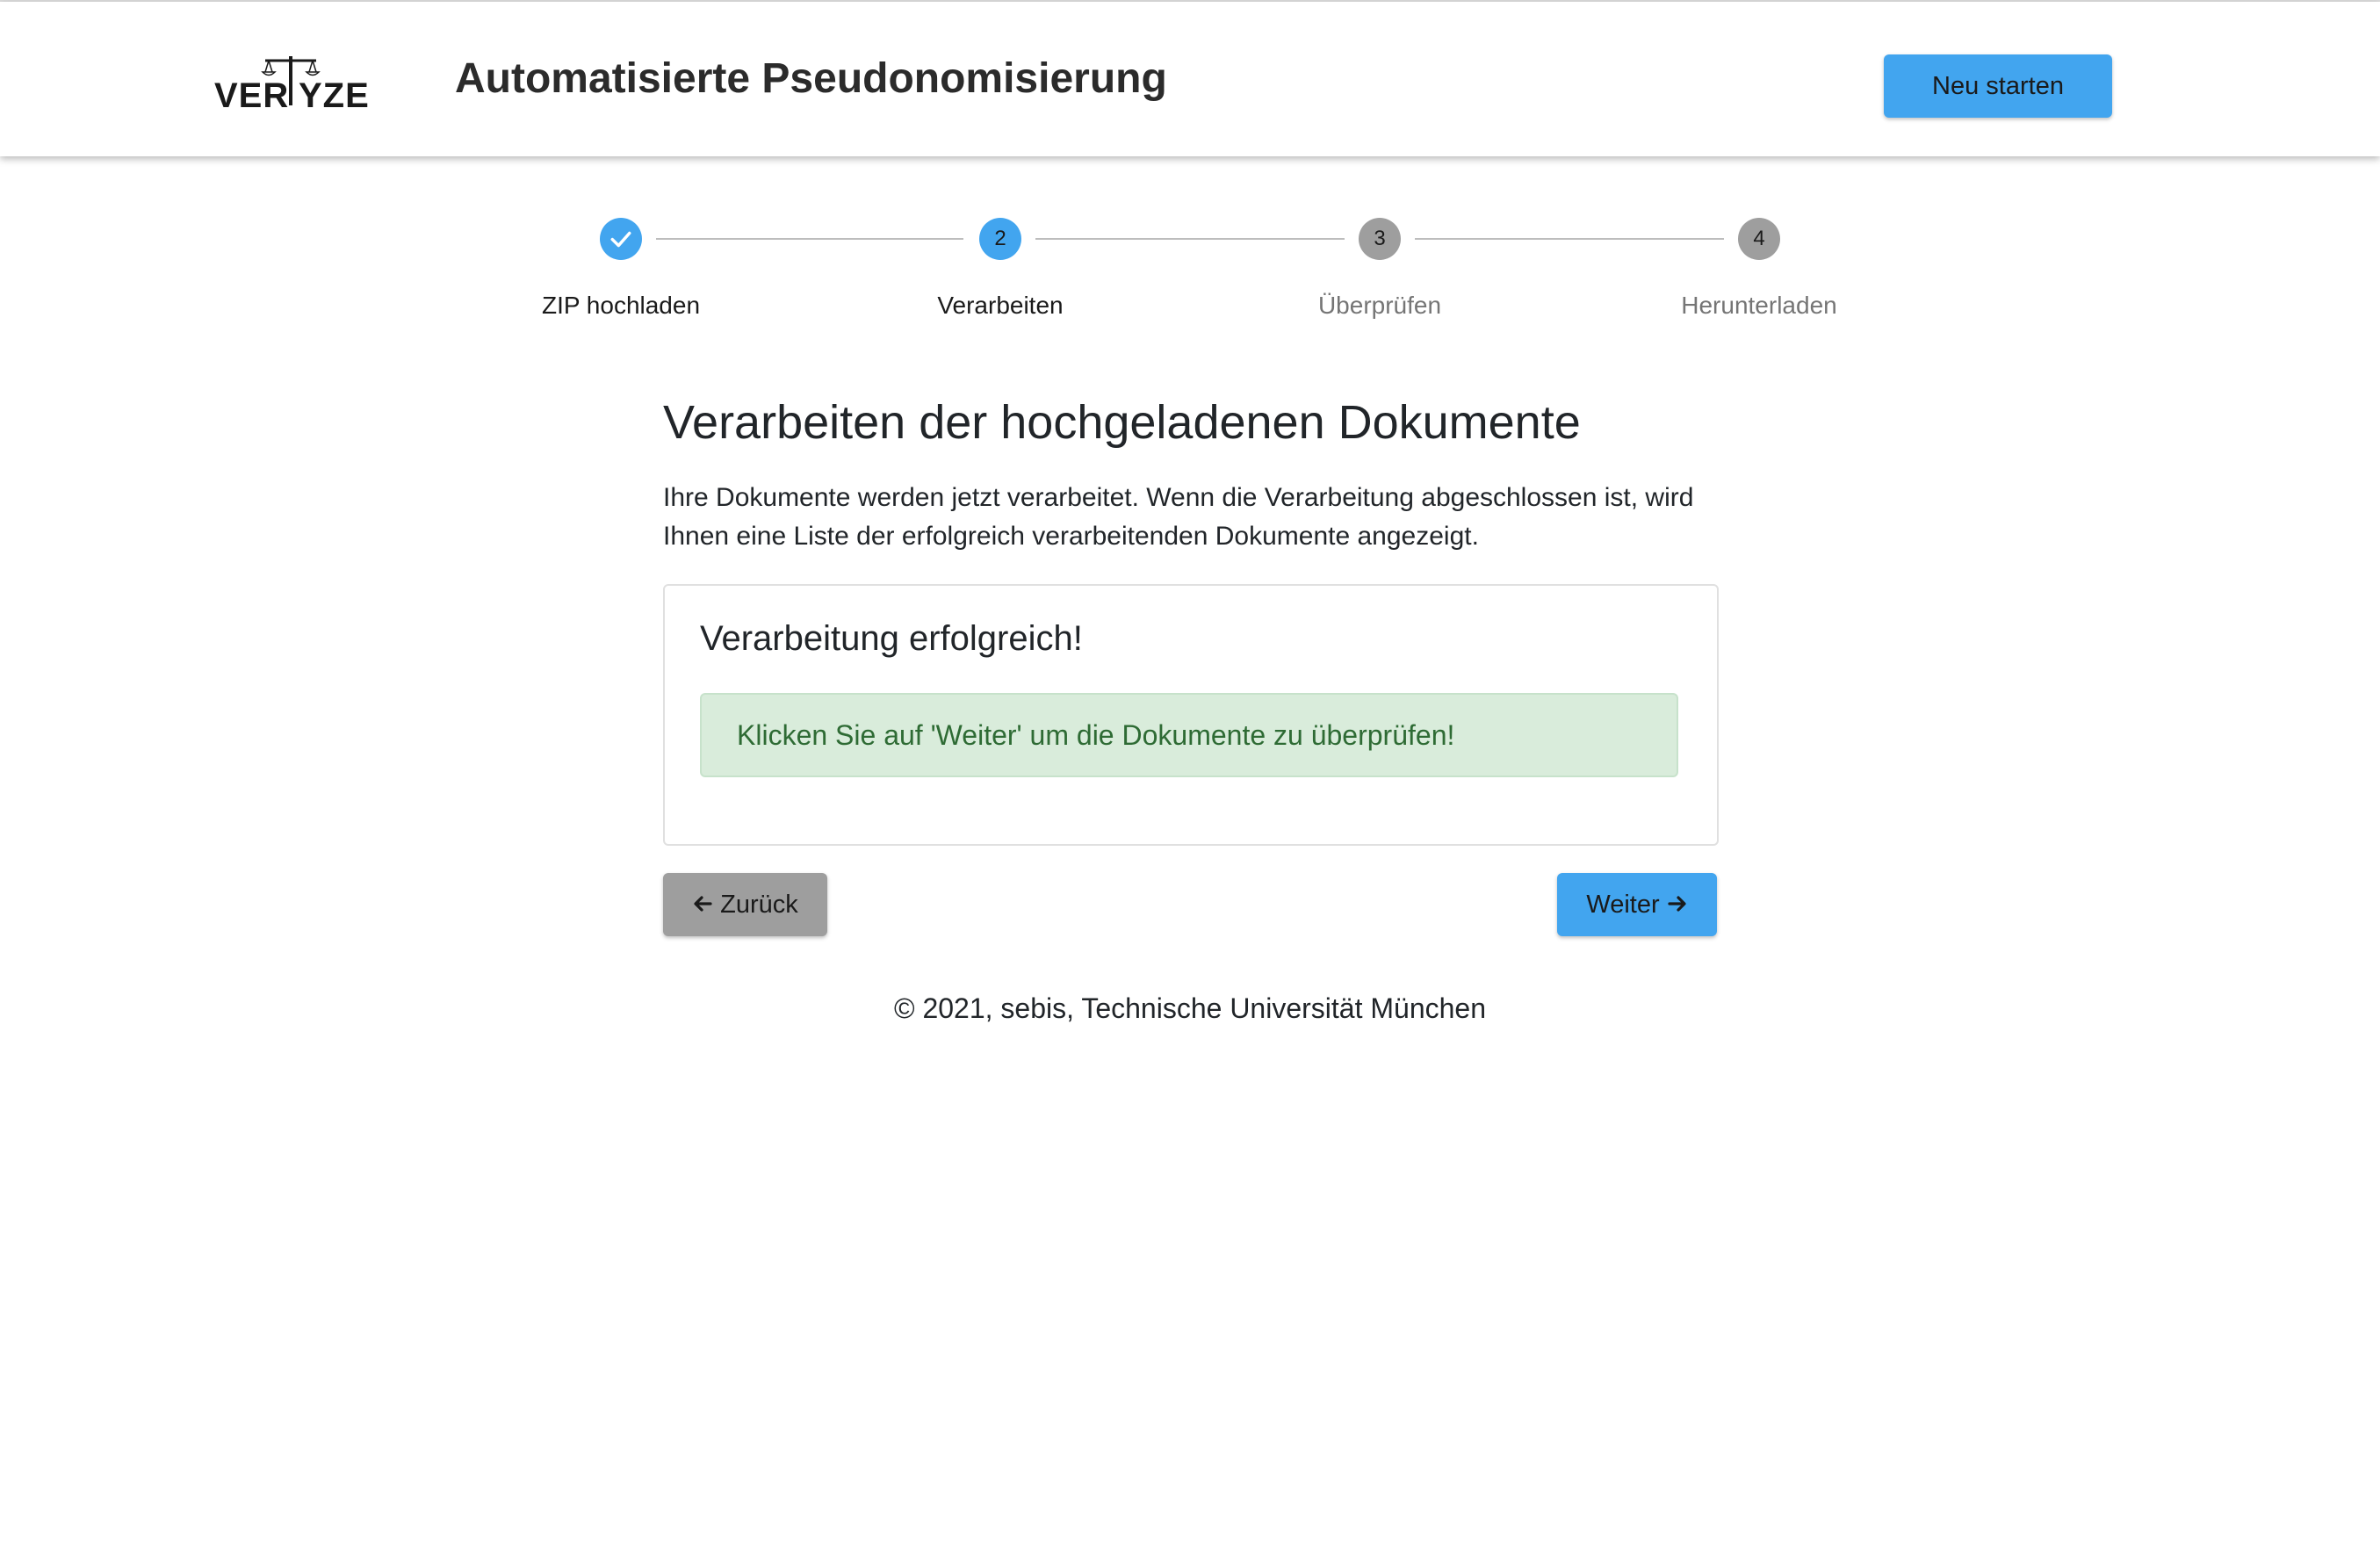 This screenshot has height=1544, width=2380. What do you see at coordinates (1998, 86) in the screenshot?
I see `restart-button: Neu starten` at bounding box center [1998, 86].